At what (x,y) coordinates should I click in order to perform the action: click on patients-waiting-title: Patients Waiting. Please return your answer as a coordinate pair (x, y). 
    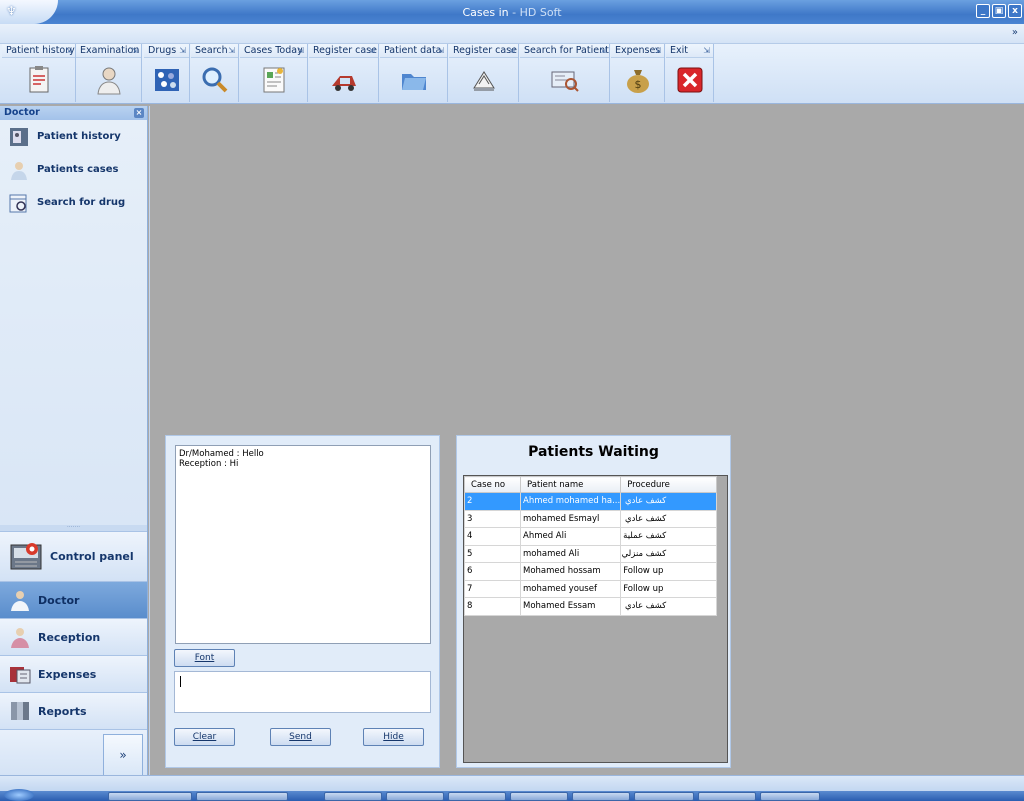
    Looking at the image, I should click on (593, 452).